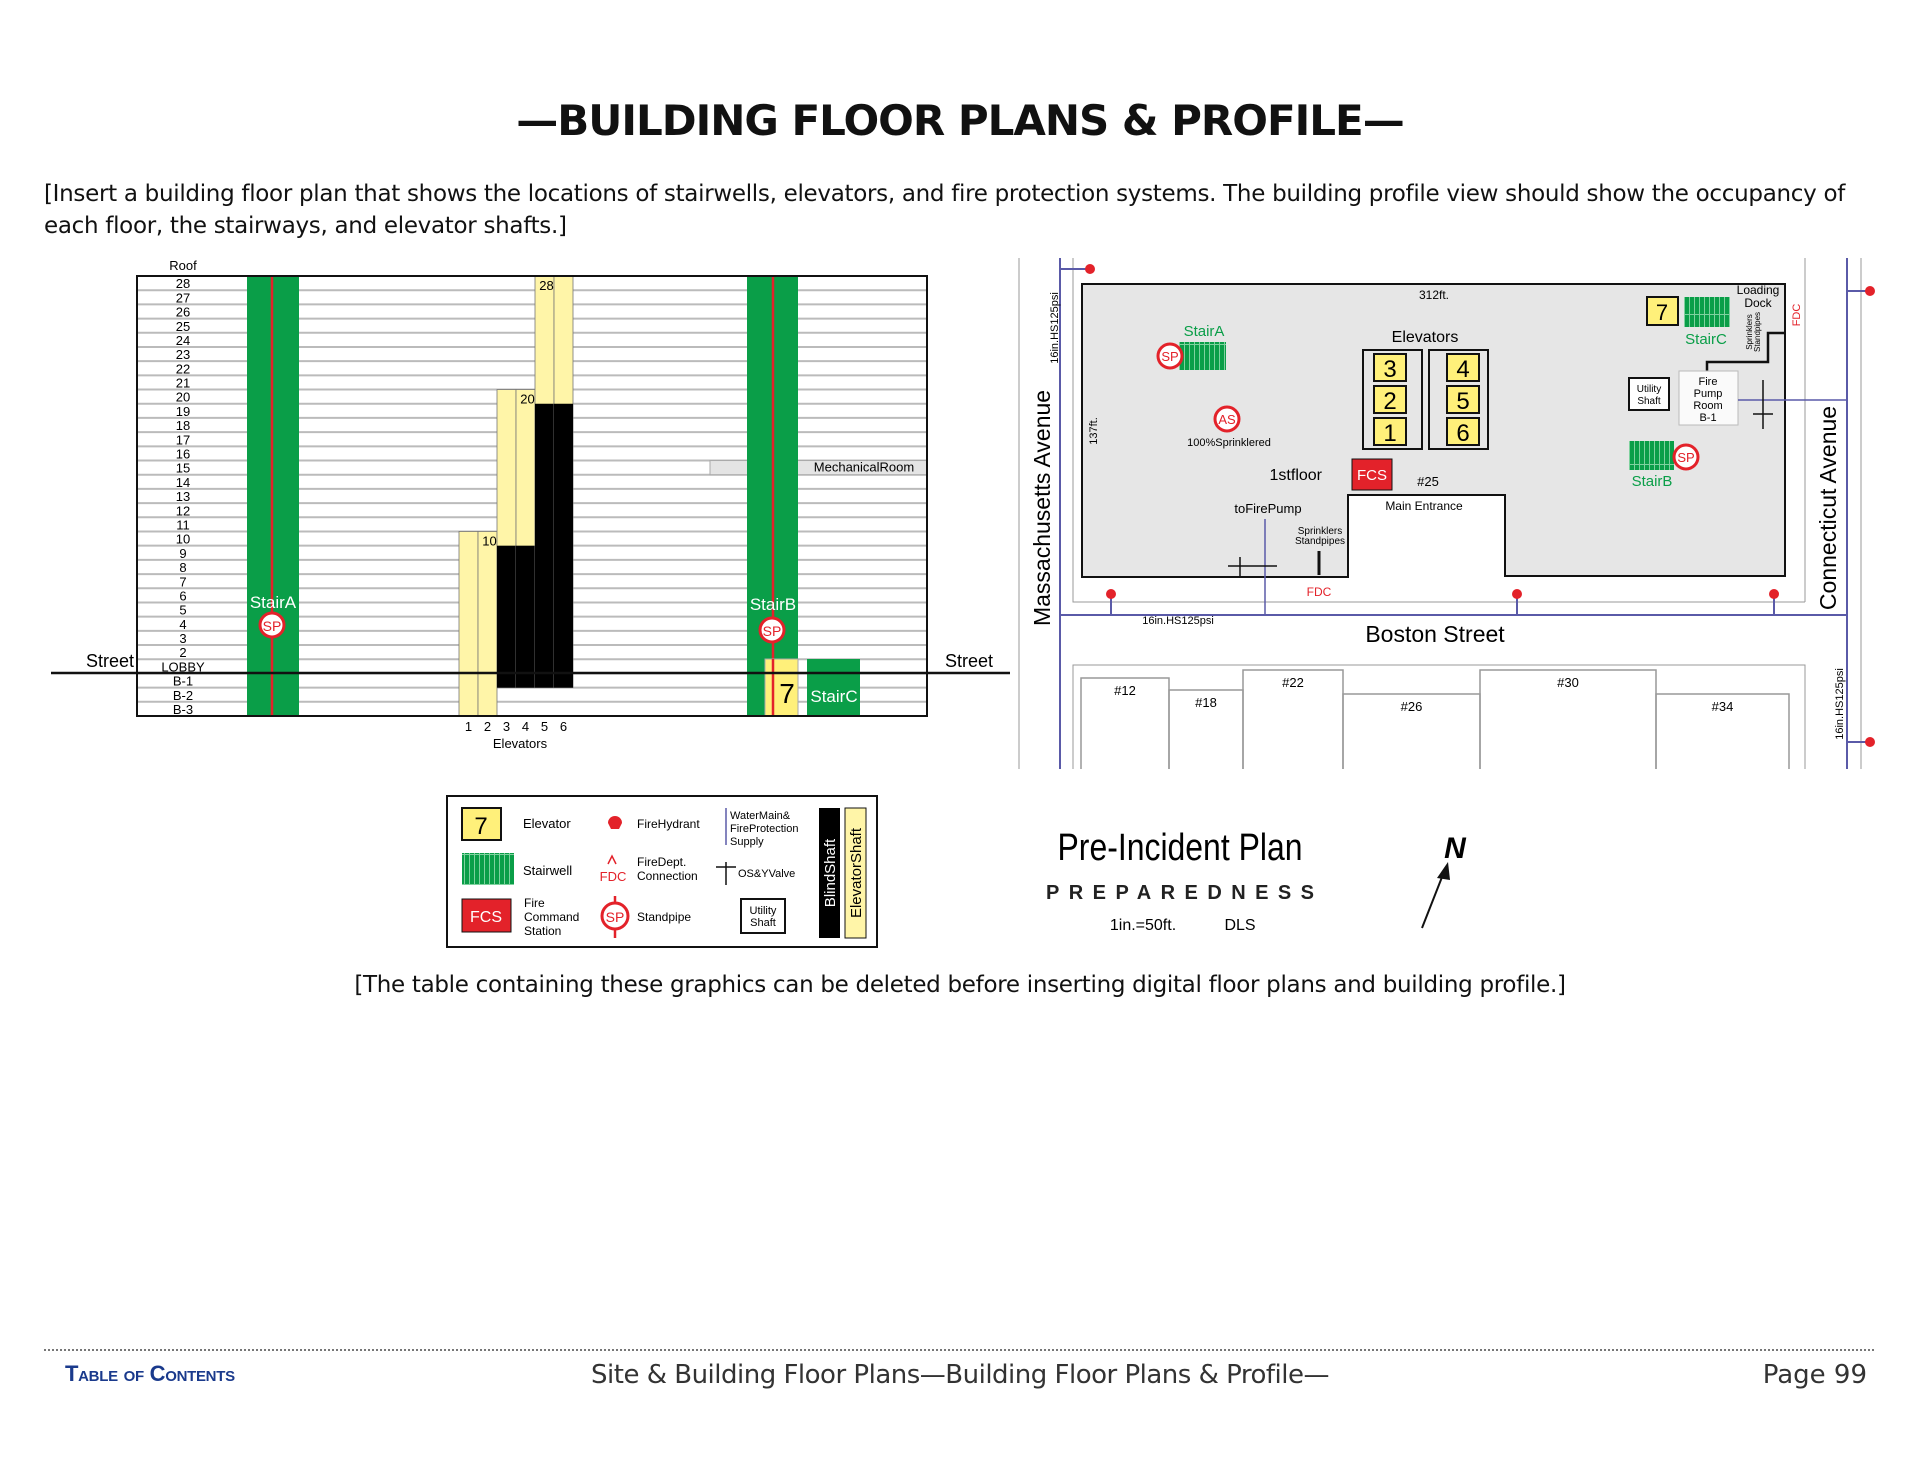  What do you see at coordinates (1708, 382) in the screenshot?
I see `fire-pump-room-line: Fire` at bounding box center [1708, 382].